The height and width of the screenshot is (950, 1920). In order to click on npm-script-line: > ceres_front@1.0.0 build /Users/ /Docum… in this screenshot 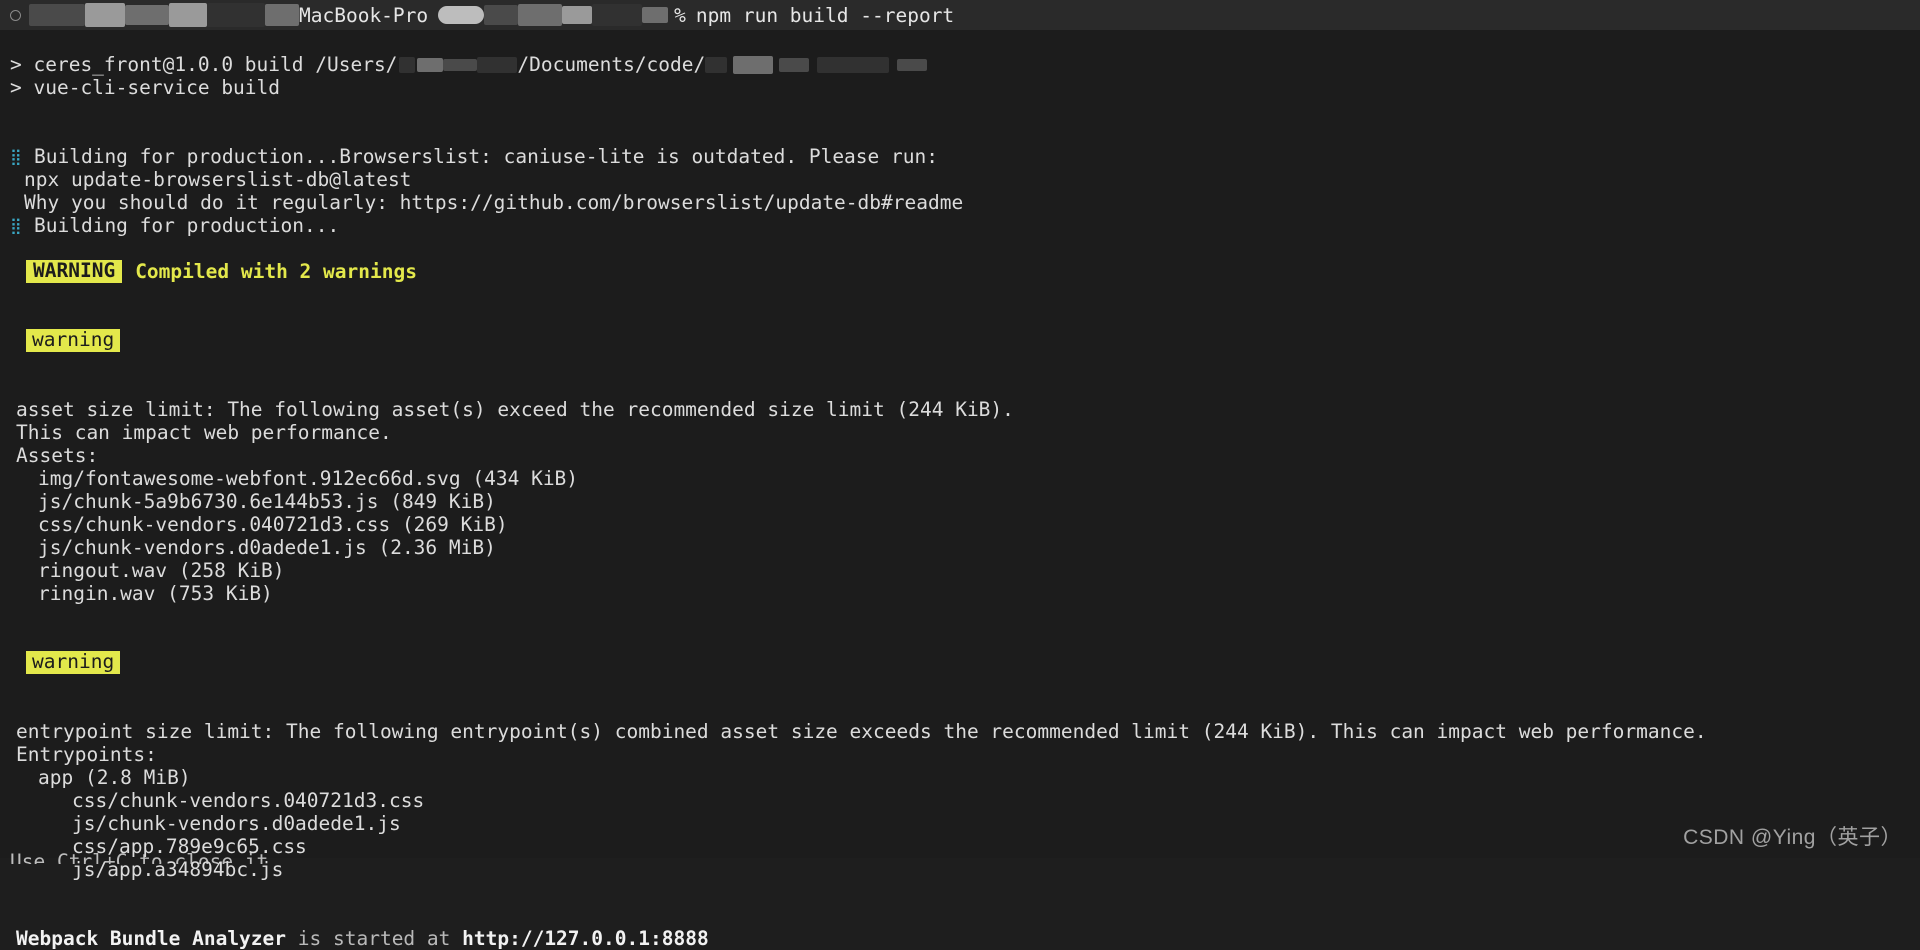, I will do `click(965, 64)`.